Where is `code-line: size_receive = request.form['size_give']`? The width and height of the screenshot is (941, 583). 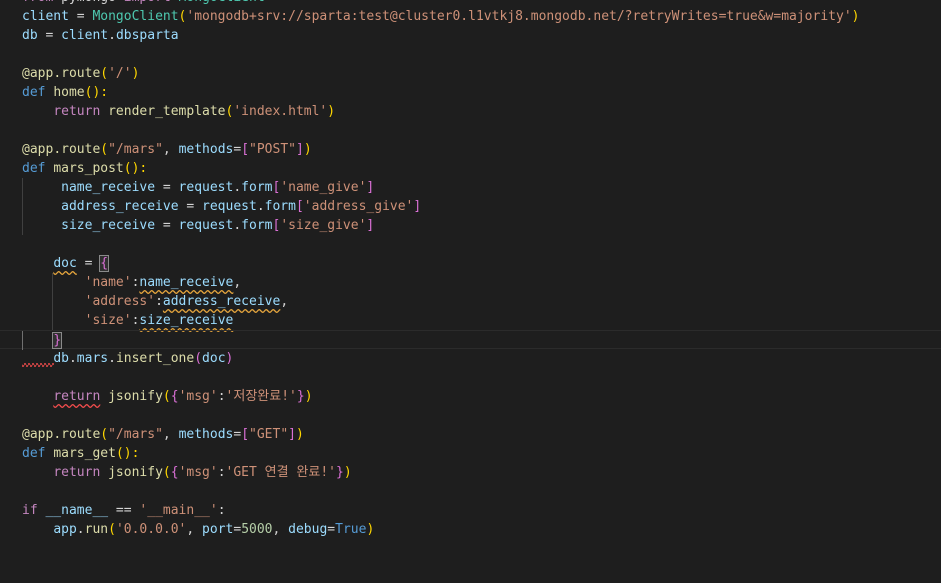
code-line: size_receive = request.form['size_give'] is located at coordinates (470, 225).